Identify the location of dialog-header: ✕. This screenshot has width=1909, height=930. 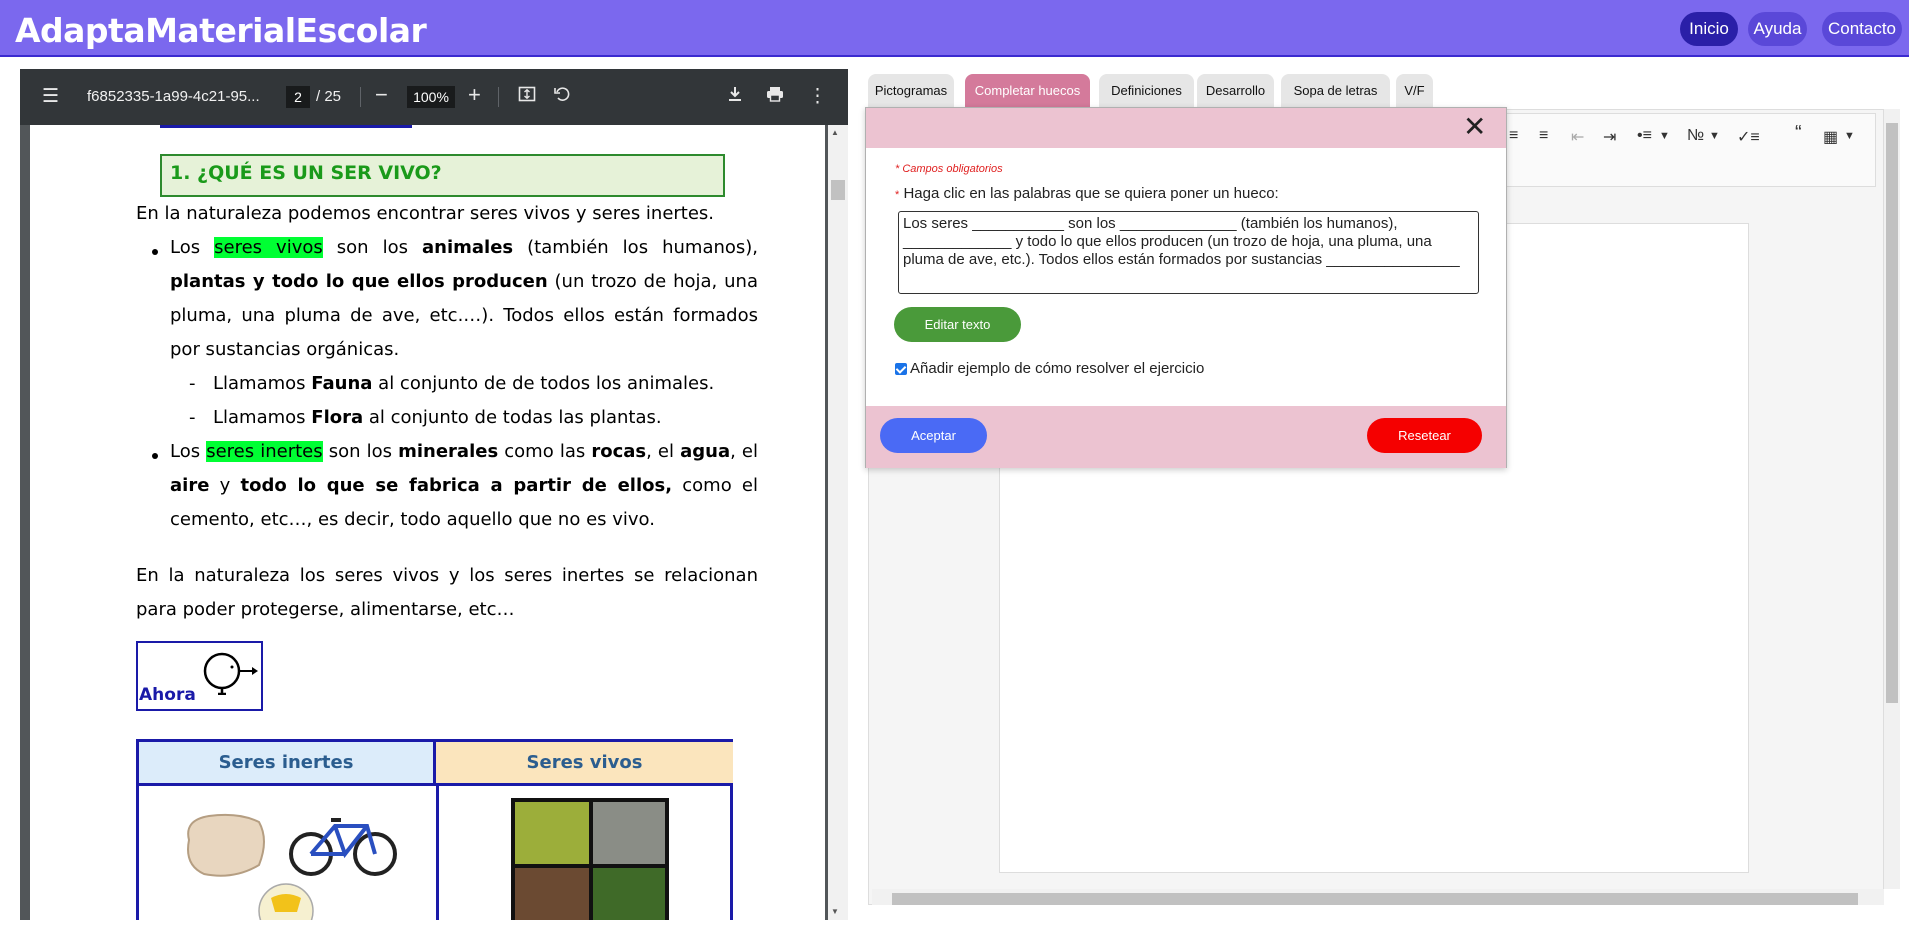
(1186, 128).